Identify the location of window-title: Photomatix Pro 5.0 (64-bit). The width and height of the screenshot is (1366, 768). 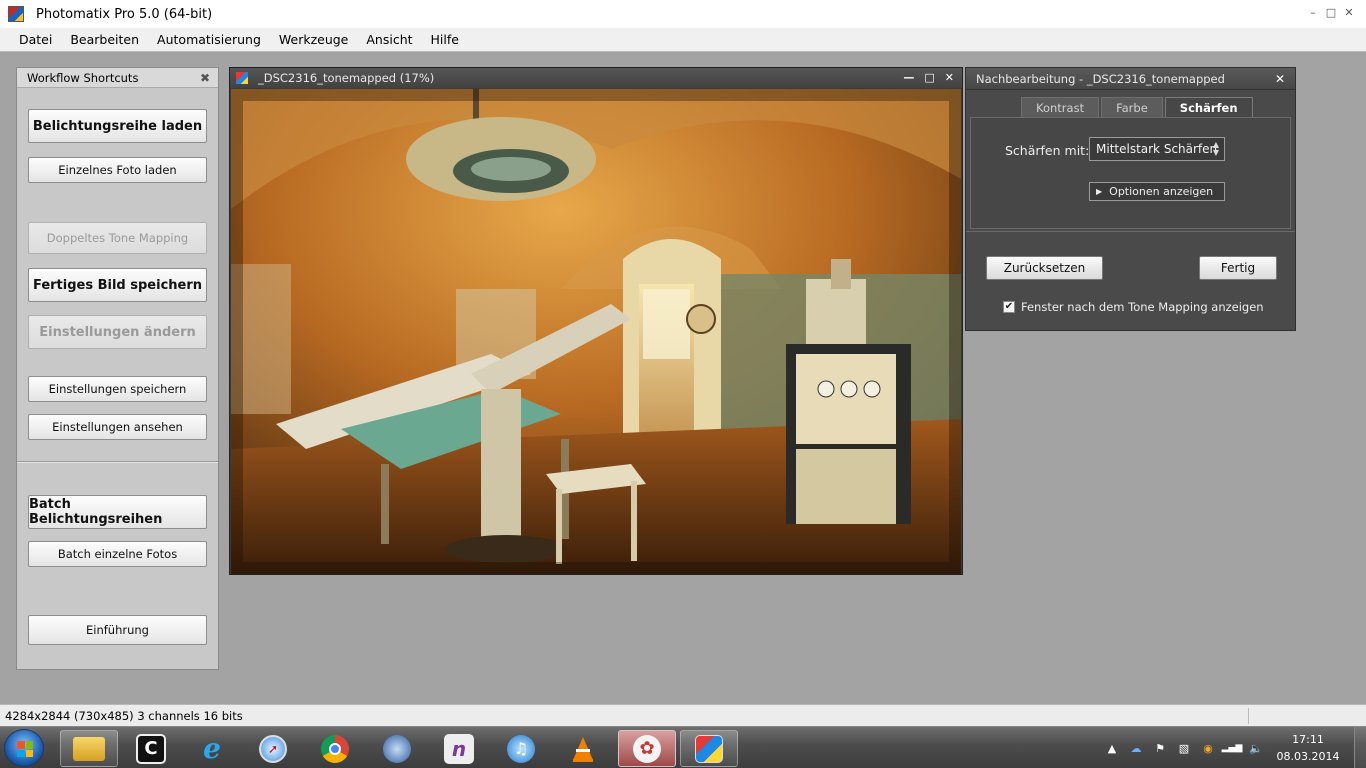
(124, 14).